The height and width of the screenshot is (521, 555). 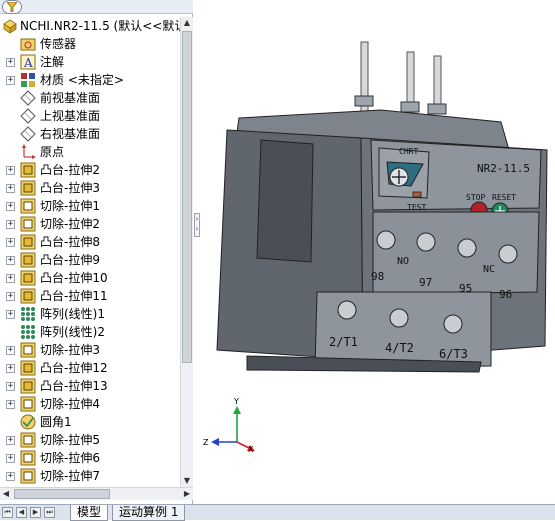 What do you see at coordinates (52, 152) in the screenshot?
I see `tree-item-label: 原点` at bounding box center [52, 152].